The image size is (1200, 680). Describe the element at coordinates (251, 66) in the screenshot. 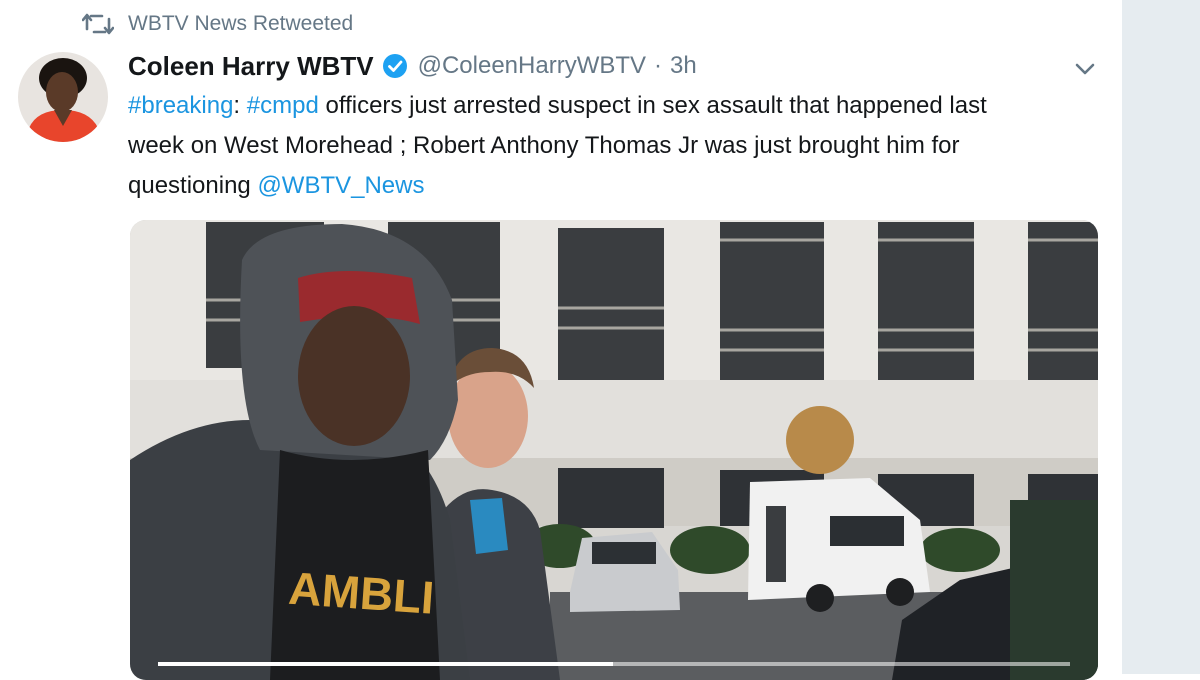

I see `author-name: Coleen Harry WBTV` at that location.